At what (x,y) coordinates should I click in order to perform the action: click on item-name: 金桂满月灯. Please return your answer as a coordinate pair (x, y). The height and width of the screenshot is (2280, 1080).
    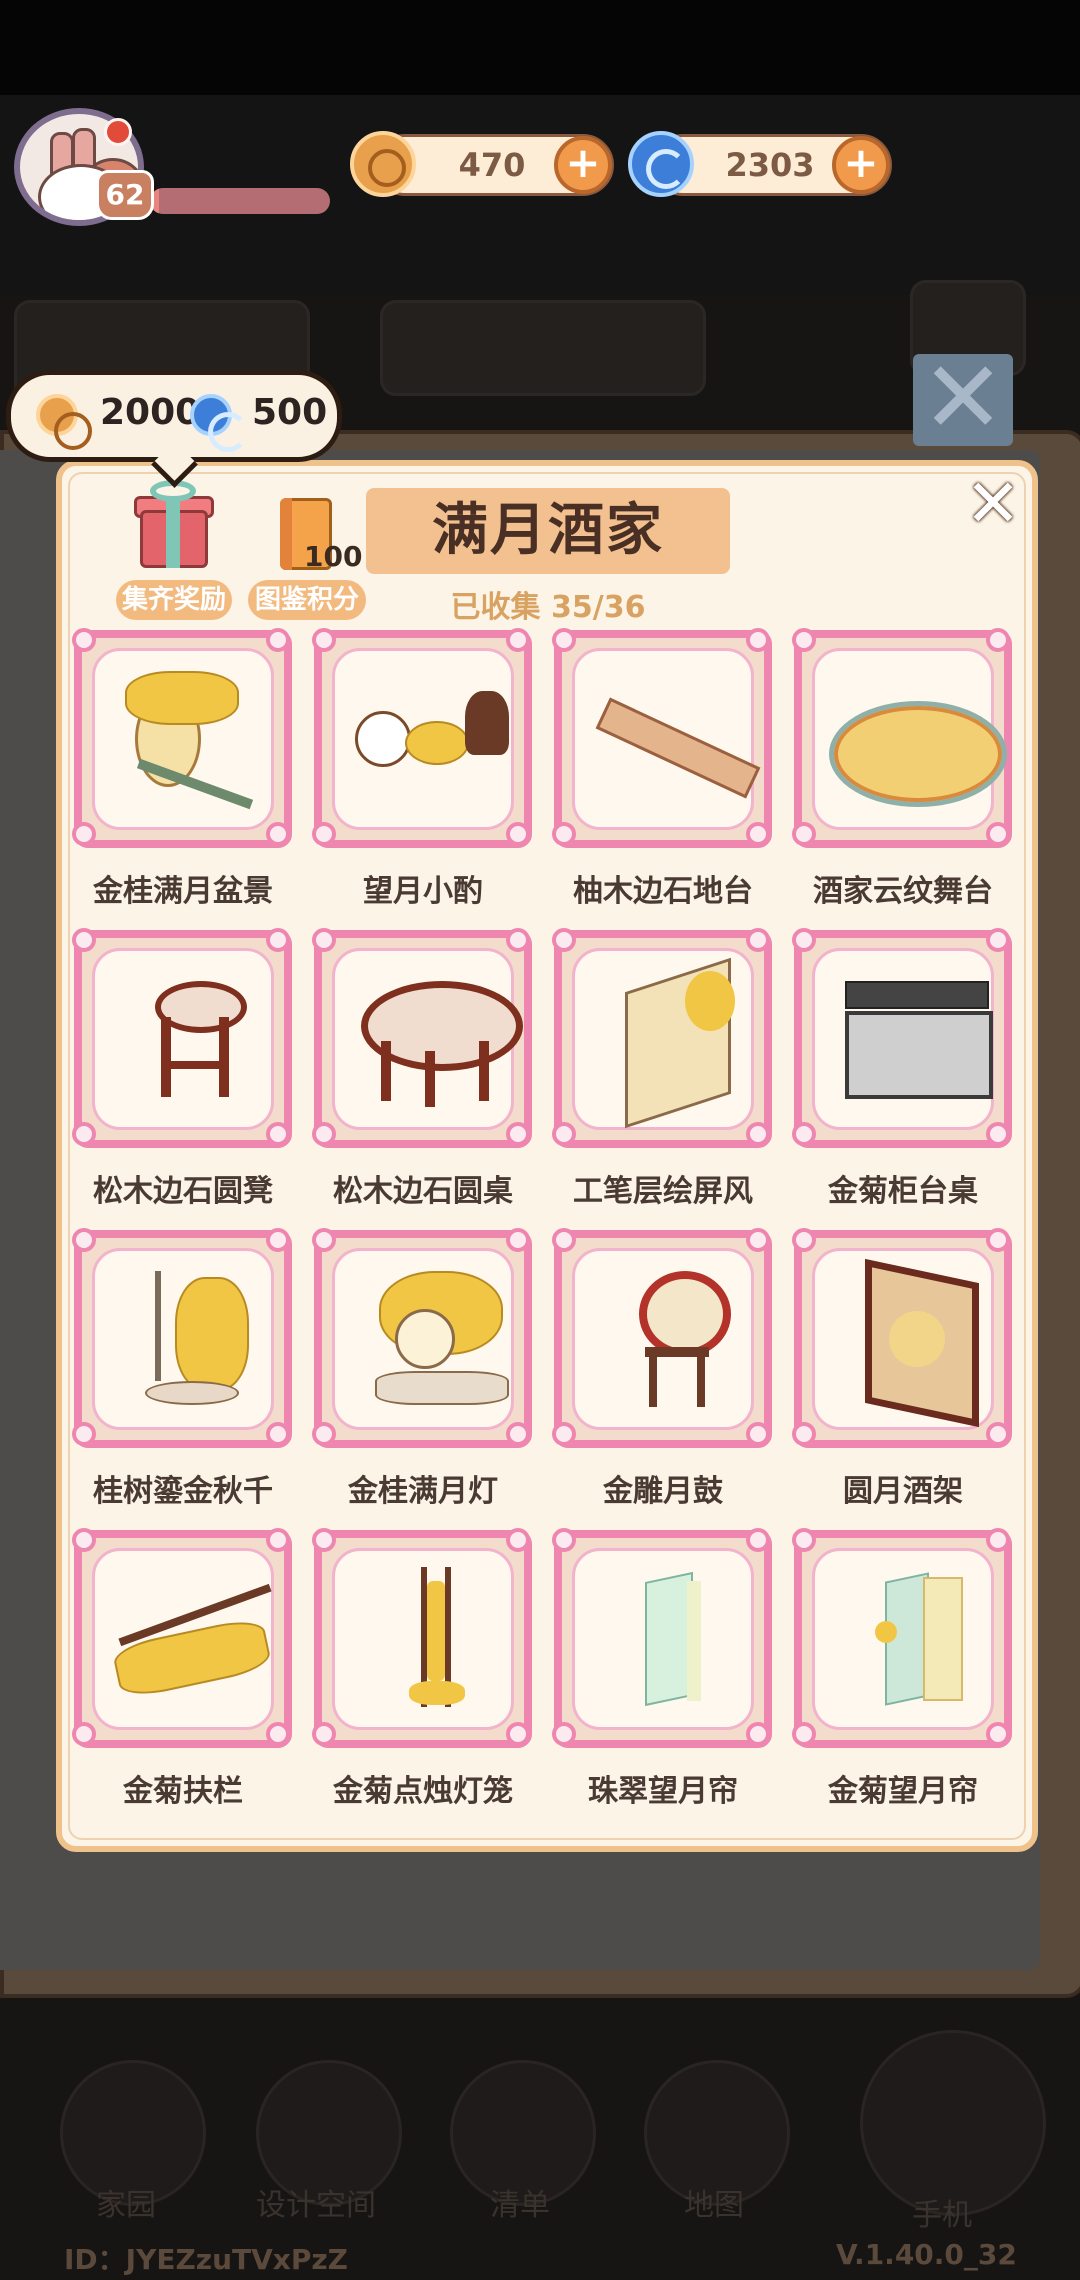
    Looking at the image, I should click on (423, 1491).